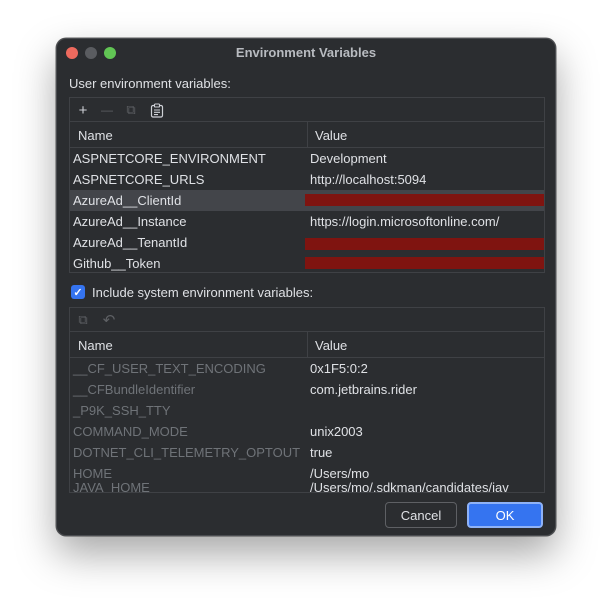 The height and width of the screenshot is (612, 612). What do you see at coordinates (130, 431) in the screenshot?
I see `variable-name: COMMAND_MODE` at bounding box center [130, 431].